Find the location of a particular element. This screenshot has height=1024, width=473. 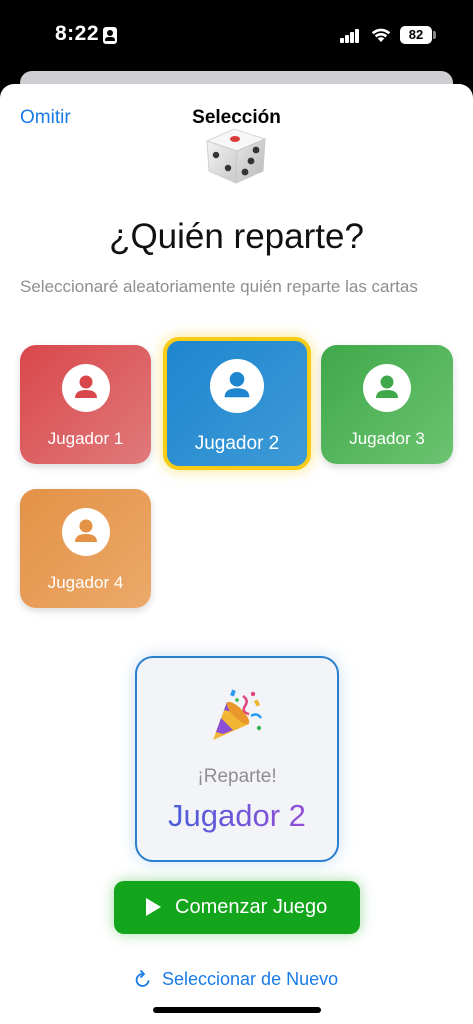

battery-cap is located at coordinates (434, 35).